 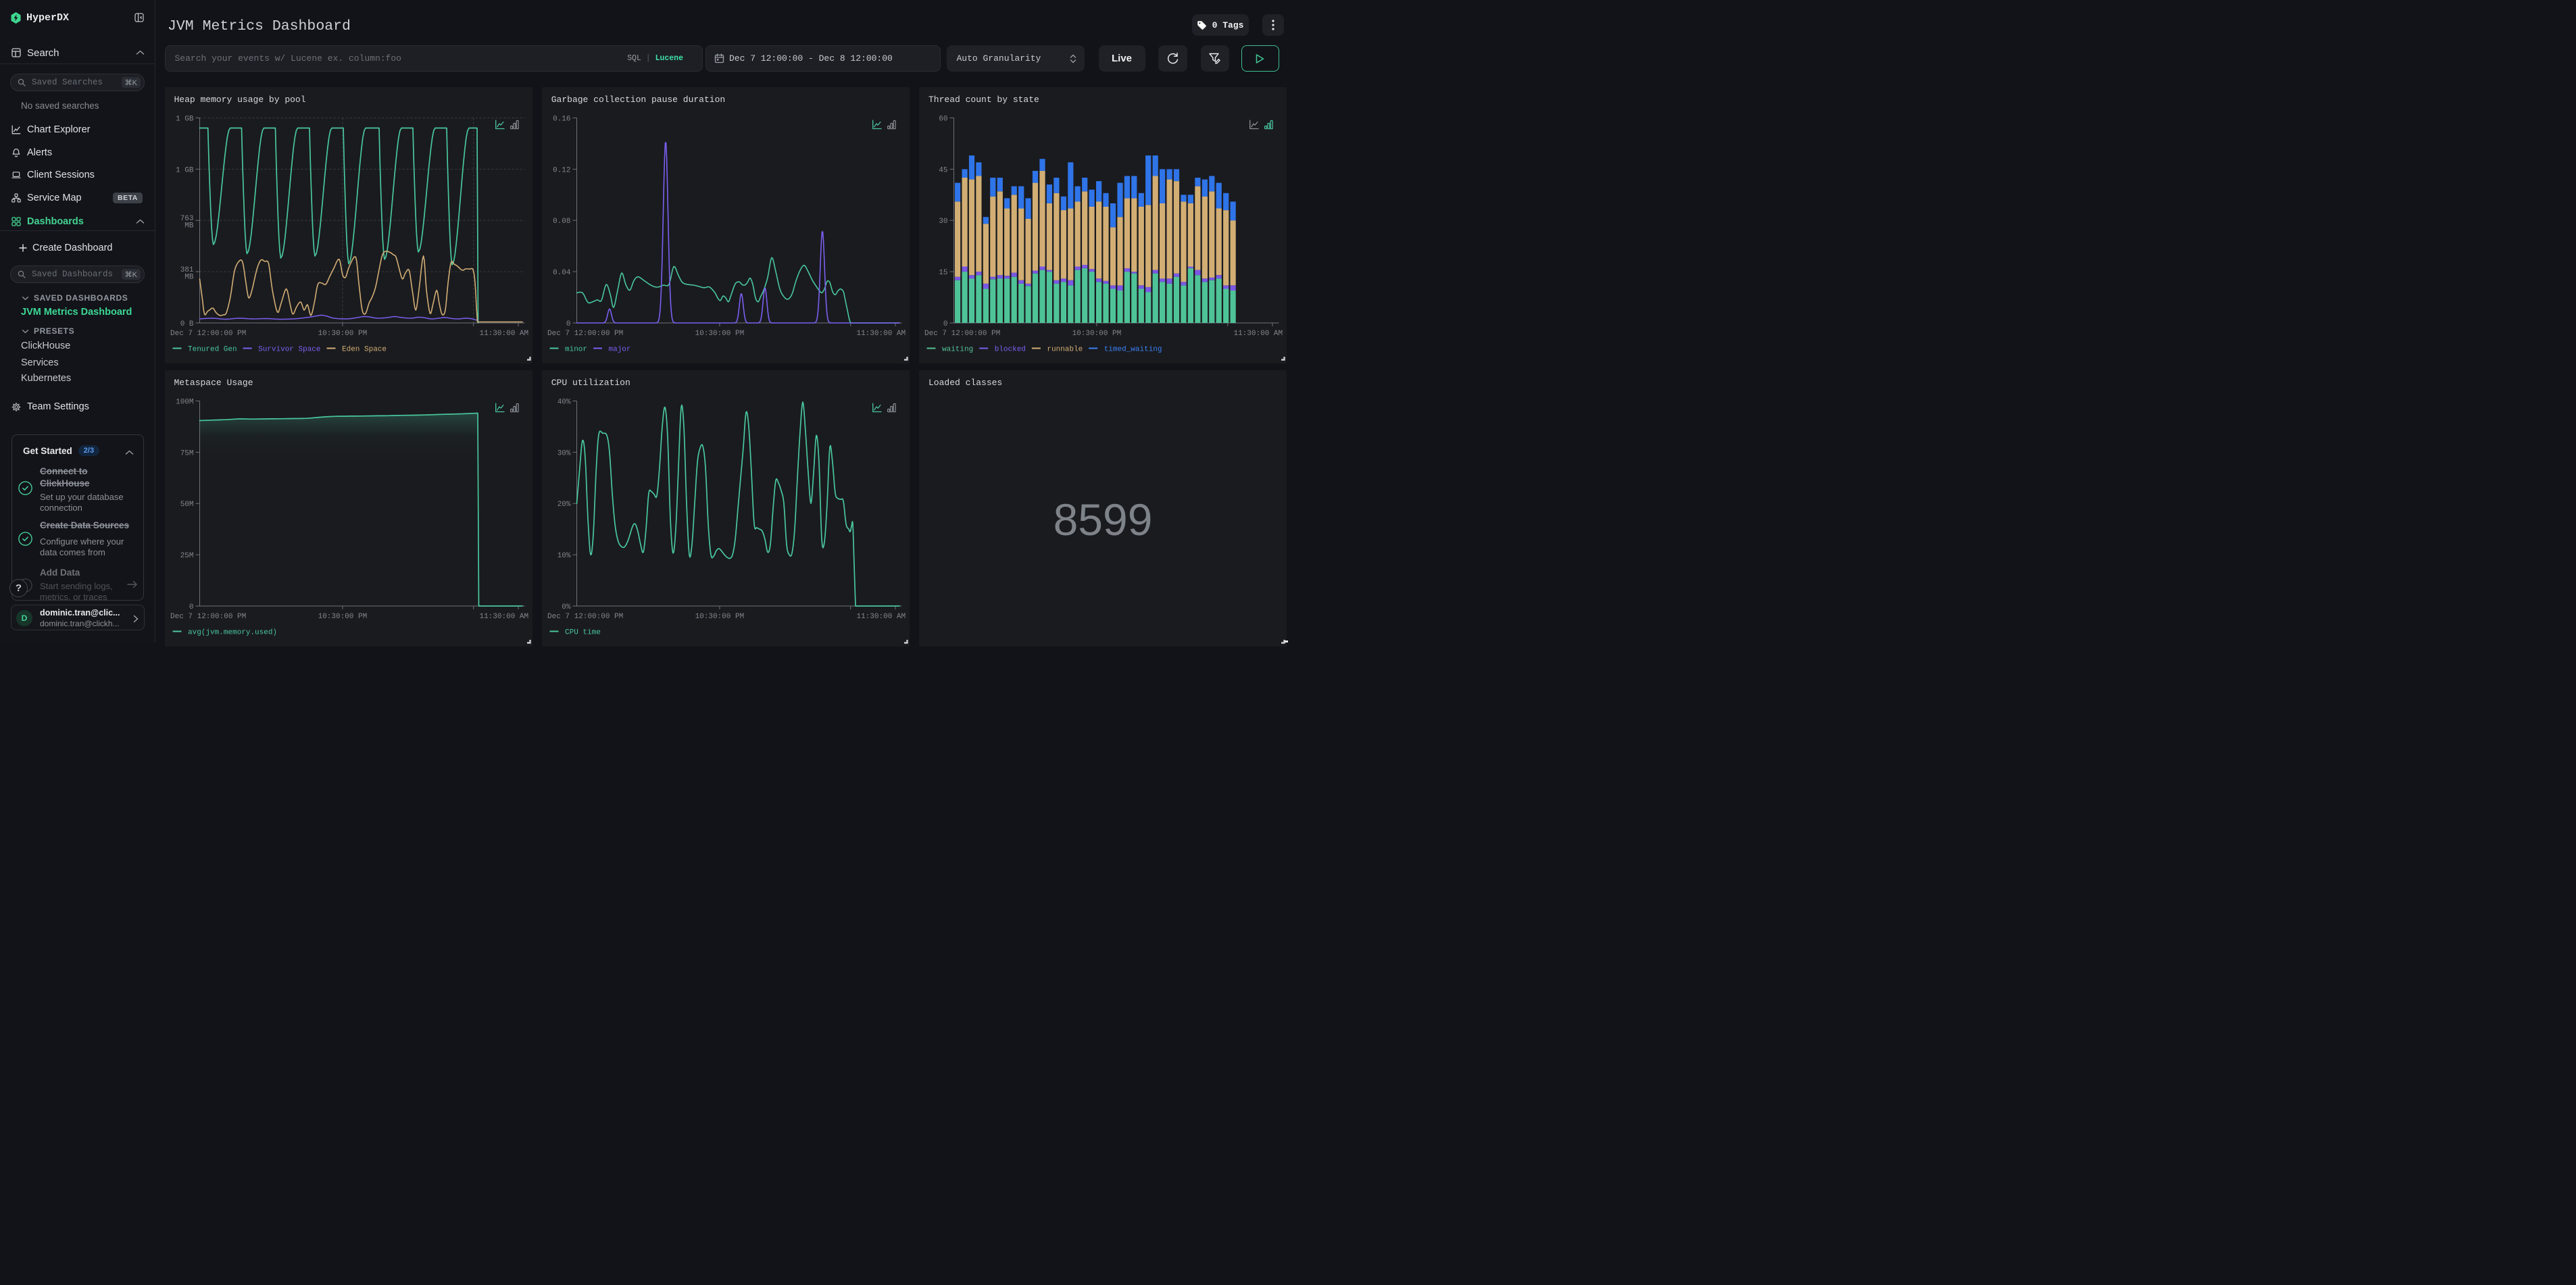 What do you see at coordinates (943, 222) in the screenshot?
I see `svg-text: 30` at bounding box center [943, 222].